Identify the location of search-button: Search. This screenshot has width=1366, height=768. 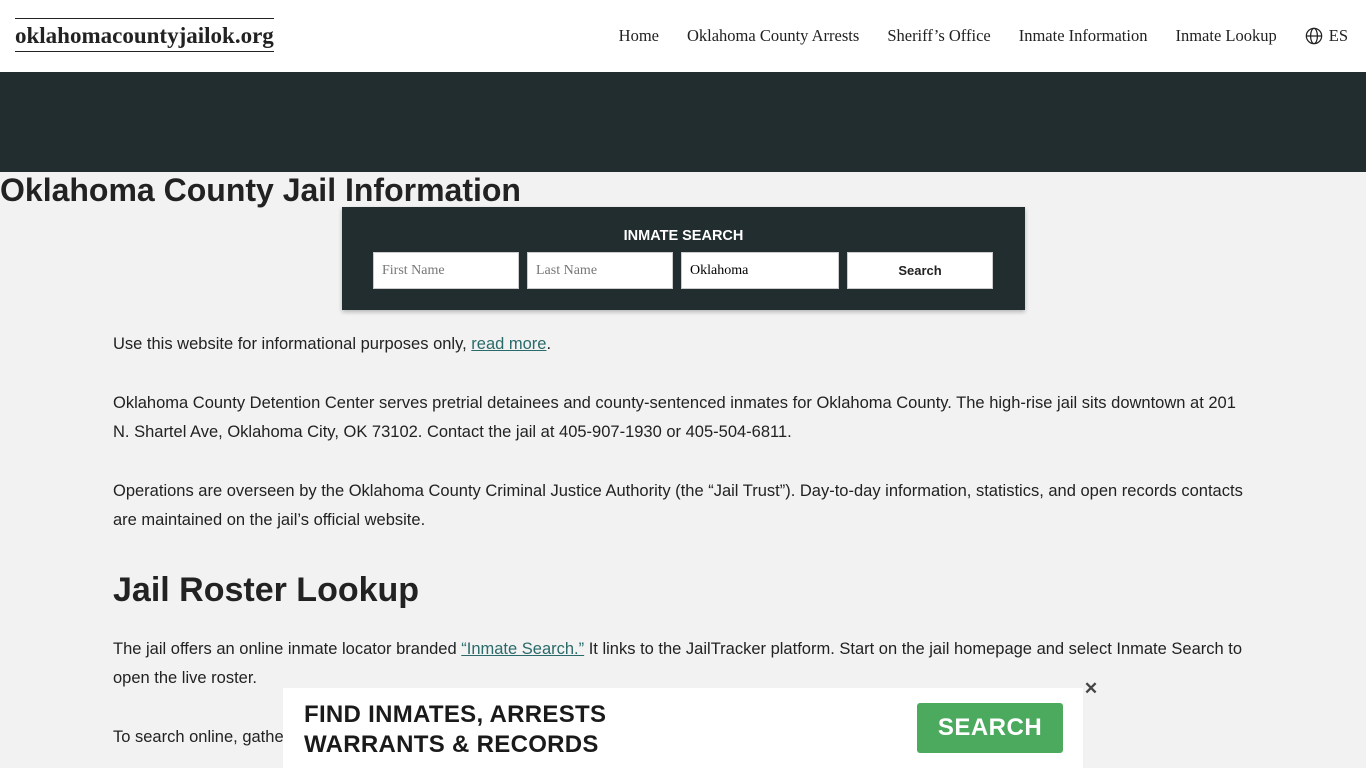
(920, 270).